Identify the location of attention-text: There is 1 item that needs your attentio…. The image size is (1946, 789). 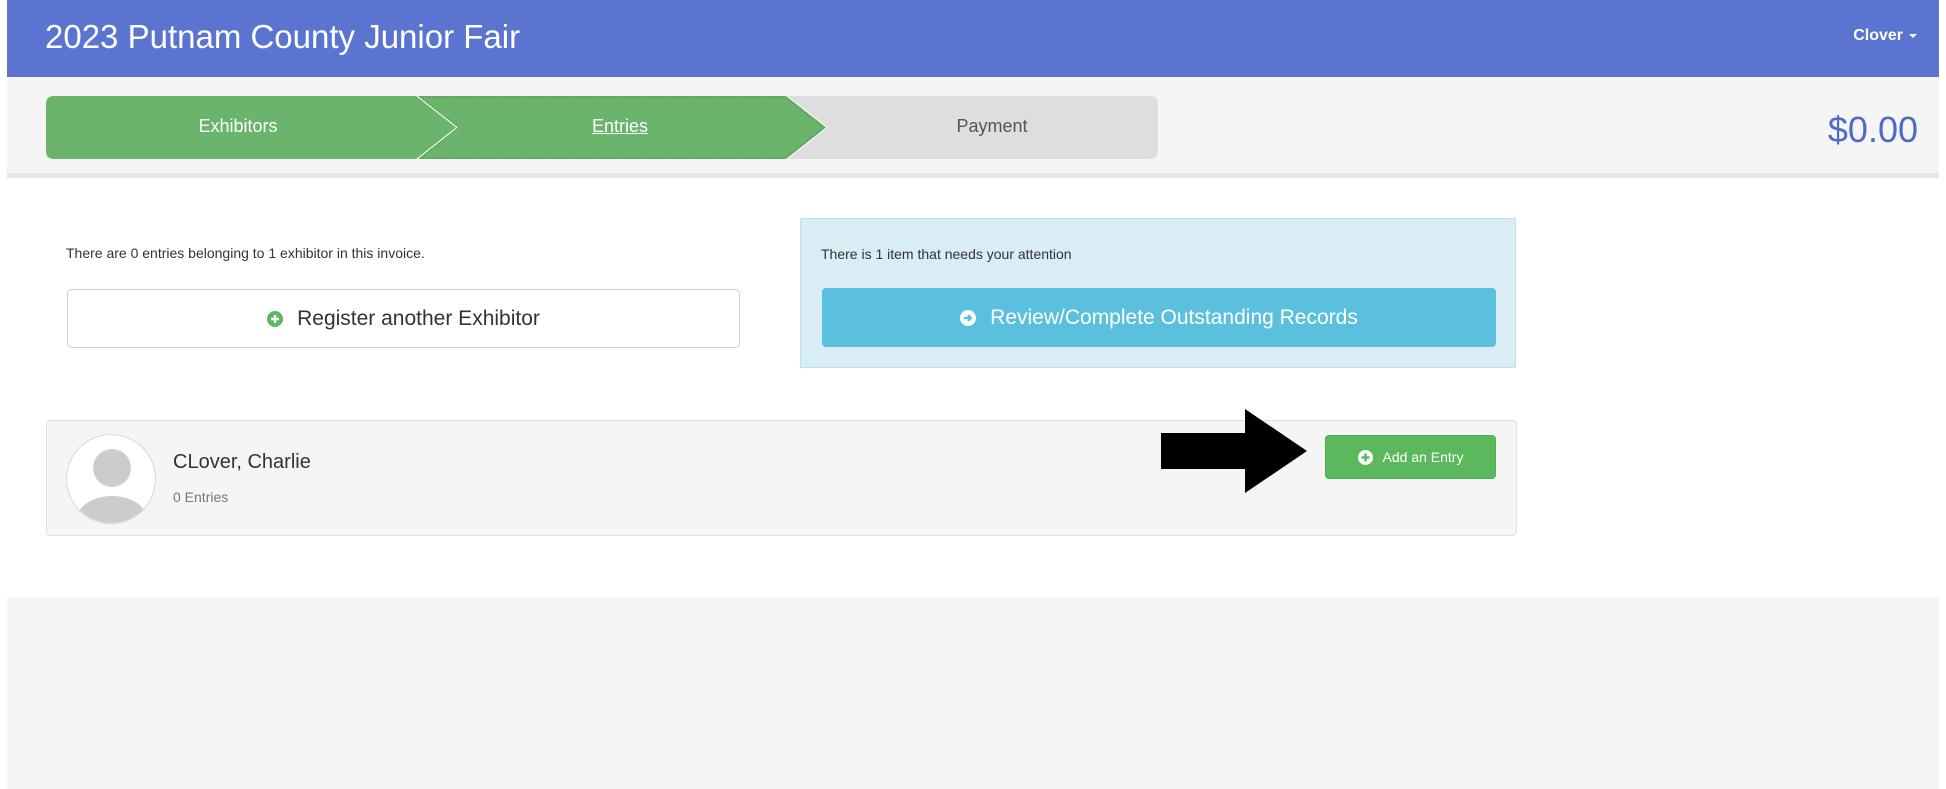
(946, 254).